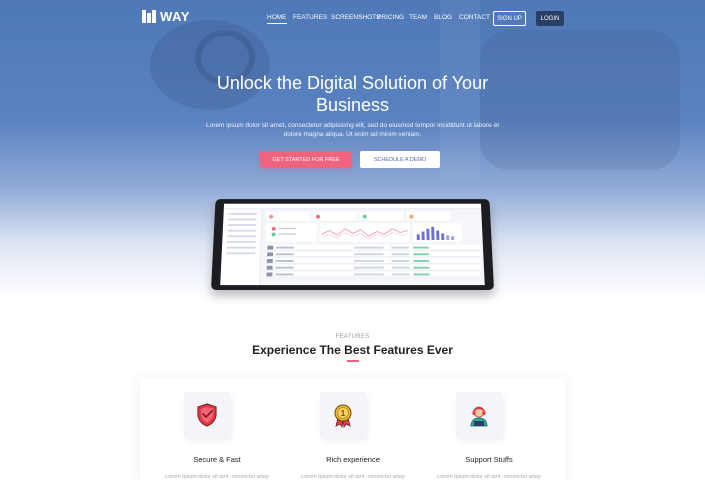 The width and height of the screenshot is (705, 480). What do you see at coordinates (509, 18) in the screenshot?
I see `signup-button: SIGN UP` at bounding box center [509, 18].